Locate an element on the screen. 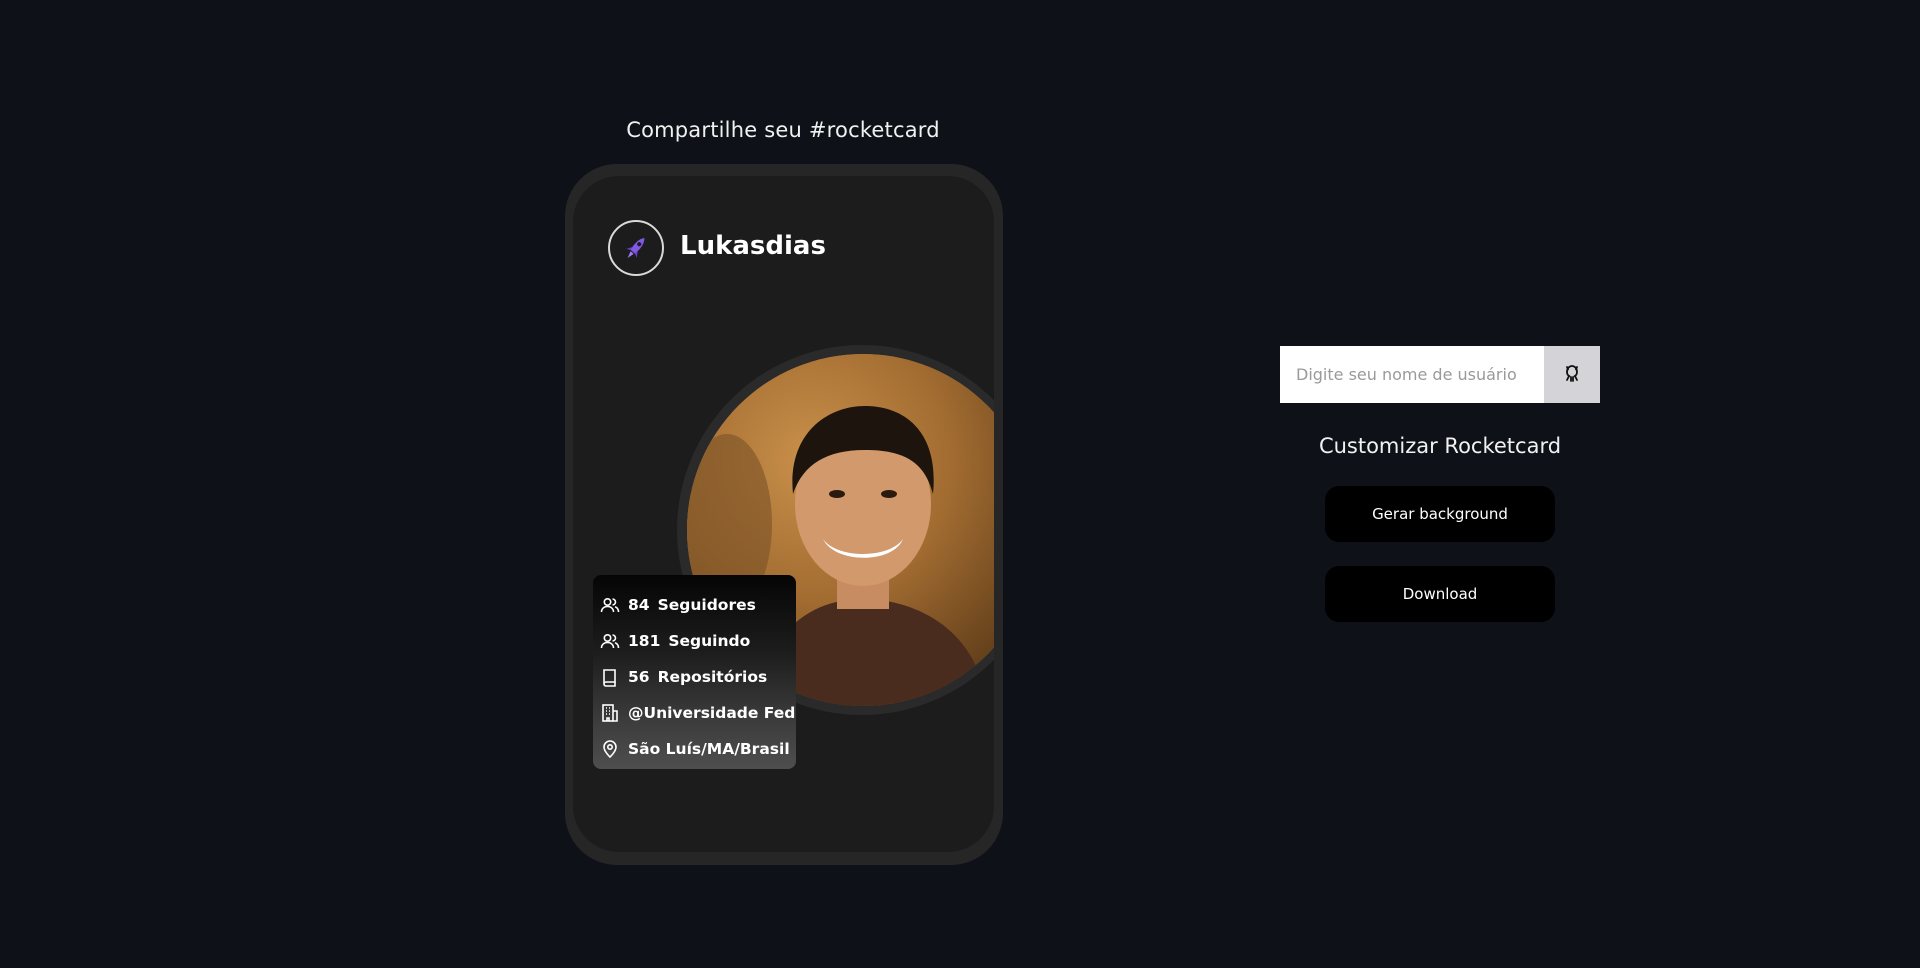 The image size is (1920, 968). download-button: Download is located at coordinates (1440, 594).